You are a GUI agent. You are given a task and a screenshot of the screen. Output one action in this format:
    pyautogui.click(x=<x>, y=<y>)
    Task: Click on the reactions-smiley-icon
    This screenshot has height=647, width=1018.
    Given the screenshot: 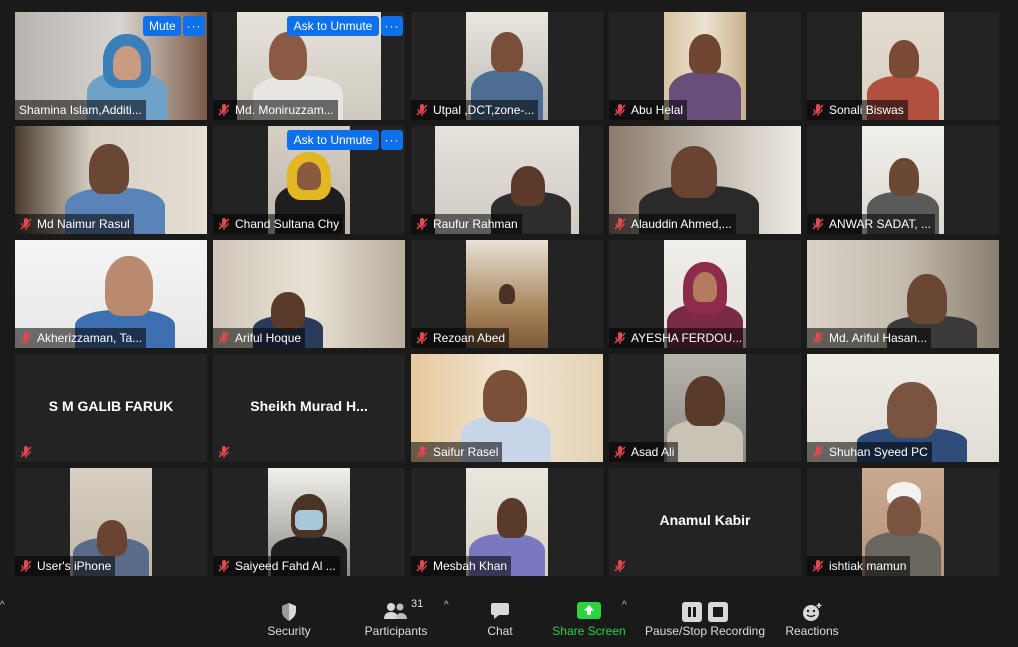 What is the action you would take?
    pyautogui.click(x=812, y=612)
    